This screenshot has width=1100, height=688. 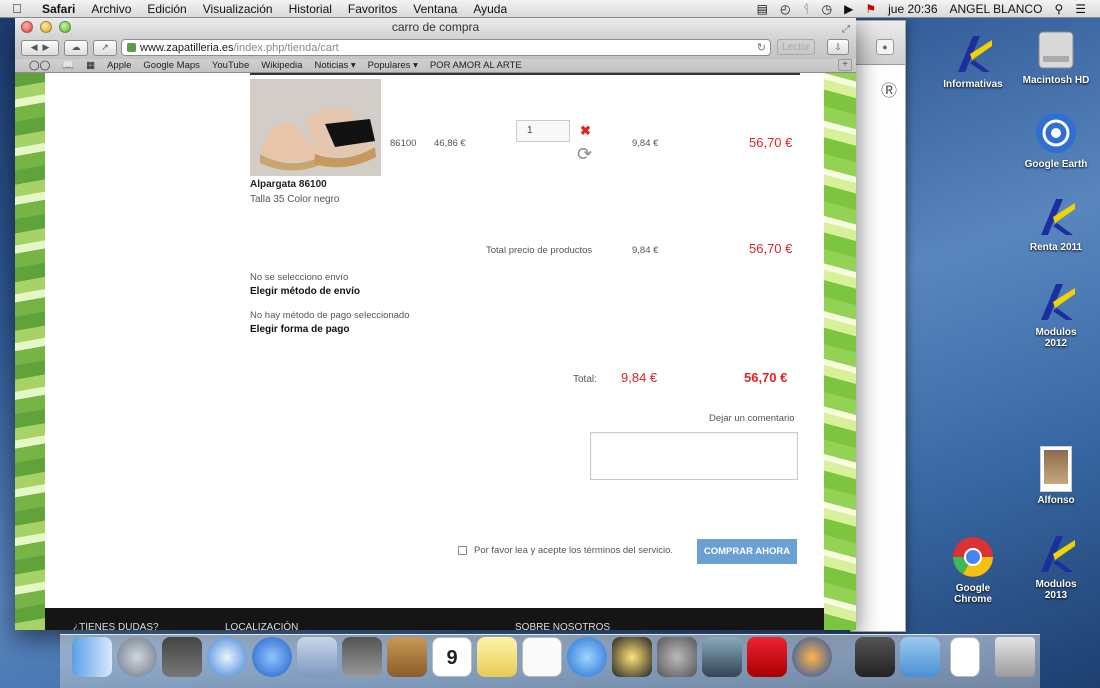 I want to click on desktop-icon-informativas: Informativas, so click(x=973, y=60).